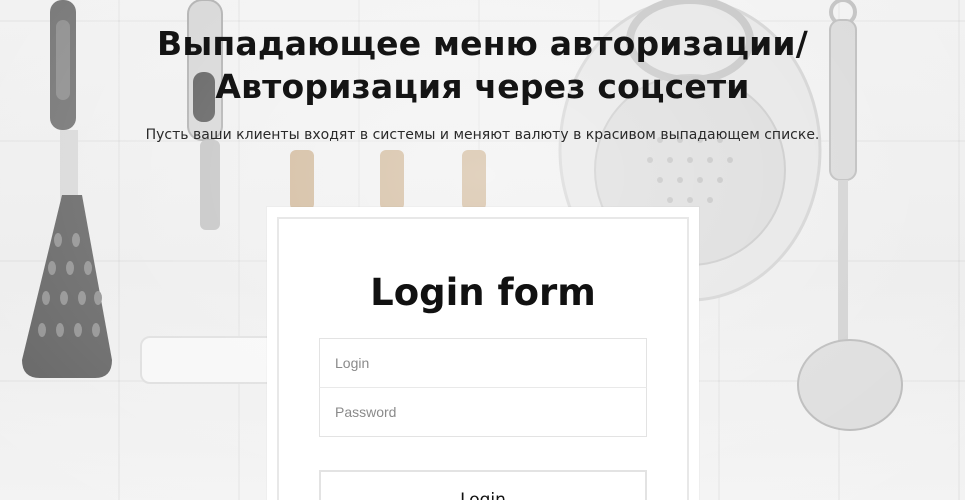 The height and width of the screenshot is (500, 965). Describe the element at coordinates (482, 43) in the screenshot. I see `headline-line-1: Выпадающее меню авторизации/` at that location.